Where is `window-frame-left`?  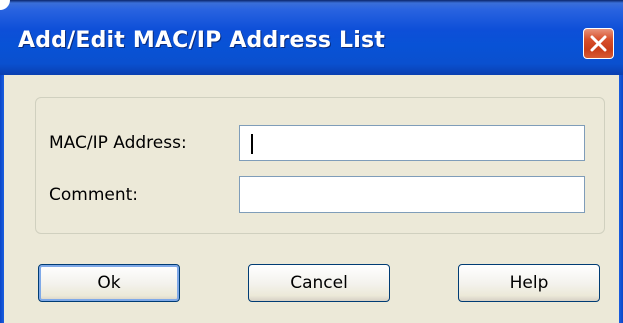
window-frame-left is located at coordinates (2, 199).